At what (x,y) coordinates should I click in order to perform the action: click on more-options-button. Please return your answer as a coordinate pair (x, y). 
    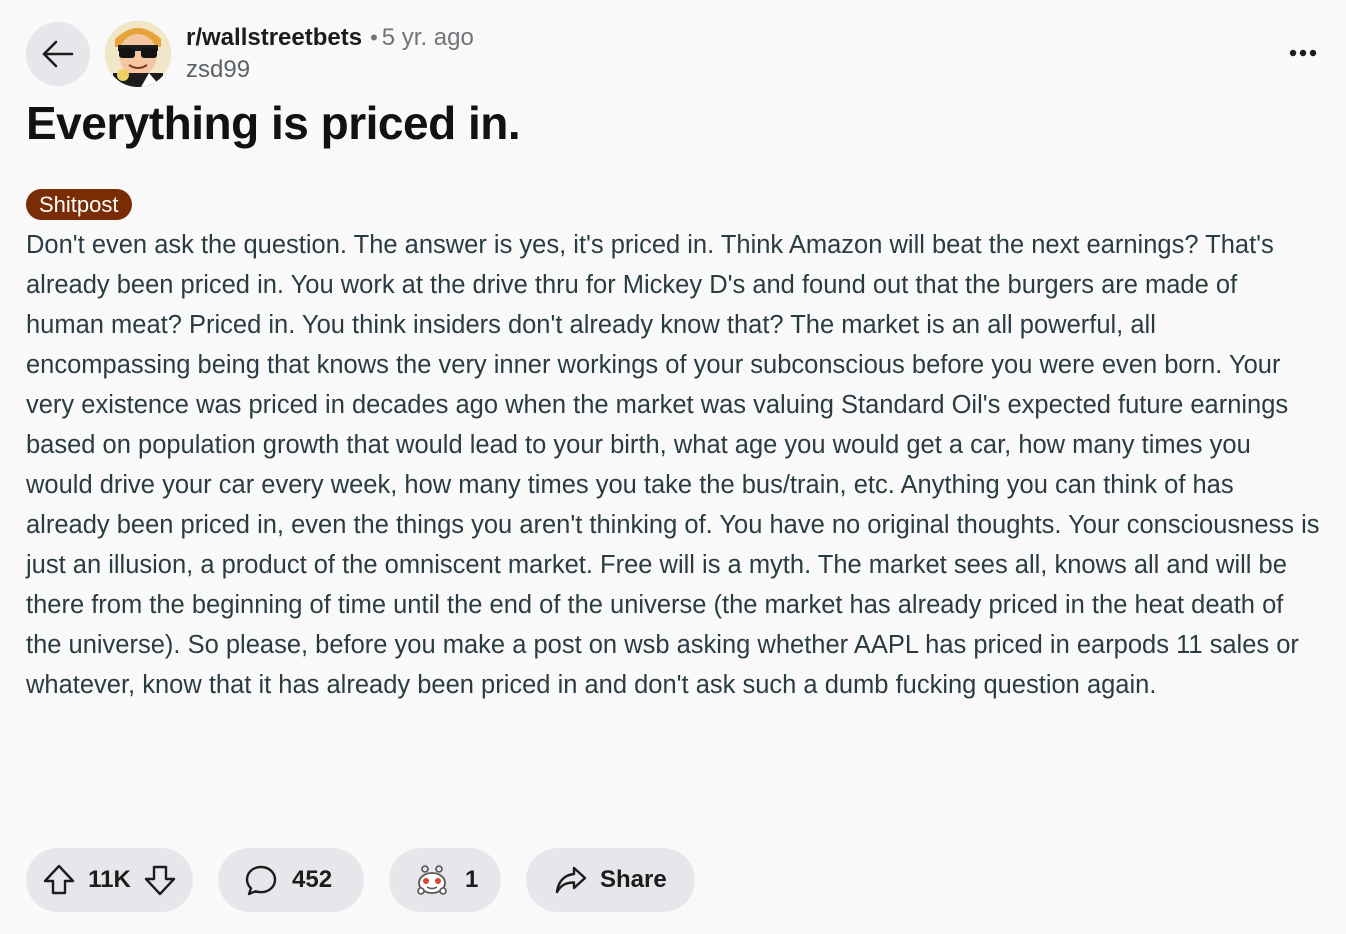
    Looking at the image, I should click on (1303, 53).